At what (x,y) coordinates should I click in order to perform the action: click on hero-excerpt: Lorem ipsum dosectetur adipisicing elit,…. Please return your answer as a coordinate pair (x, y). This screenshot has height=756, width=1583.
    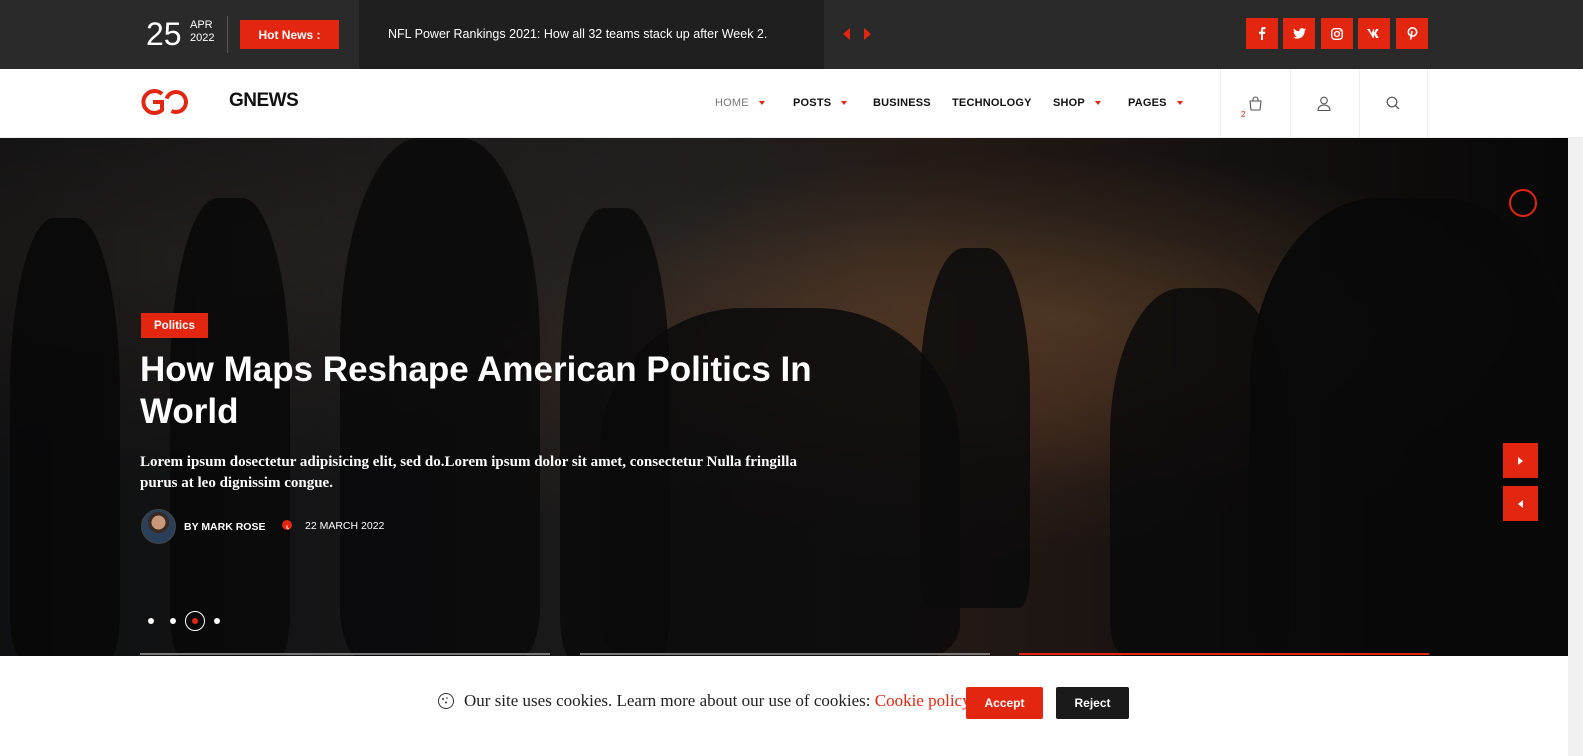
    Looking at the image, I should click on (468, 472).